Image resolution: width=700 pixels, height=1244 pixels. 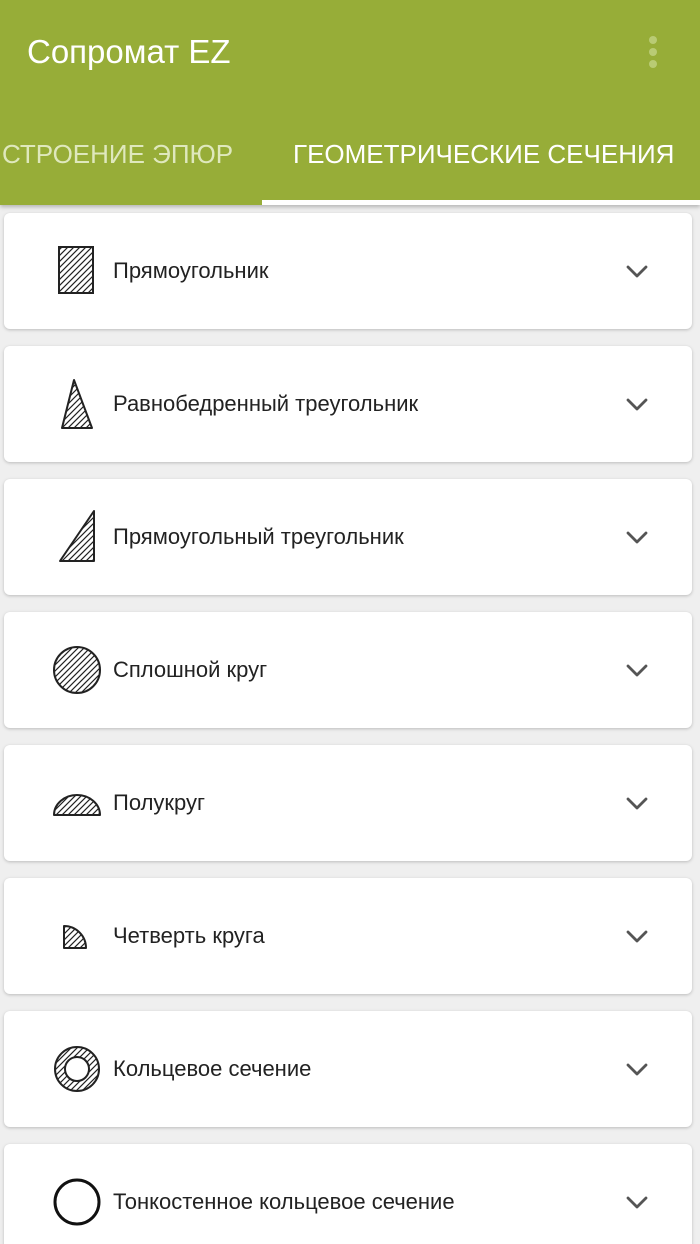 I want to click on app-title: Сопромат EZ, so click(x=129, y=51).